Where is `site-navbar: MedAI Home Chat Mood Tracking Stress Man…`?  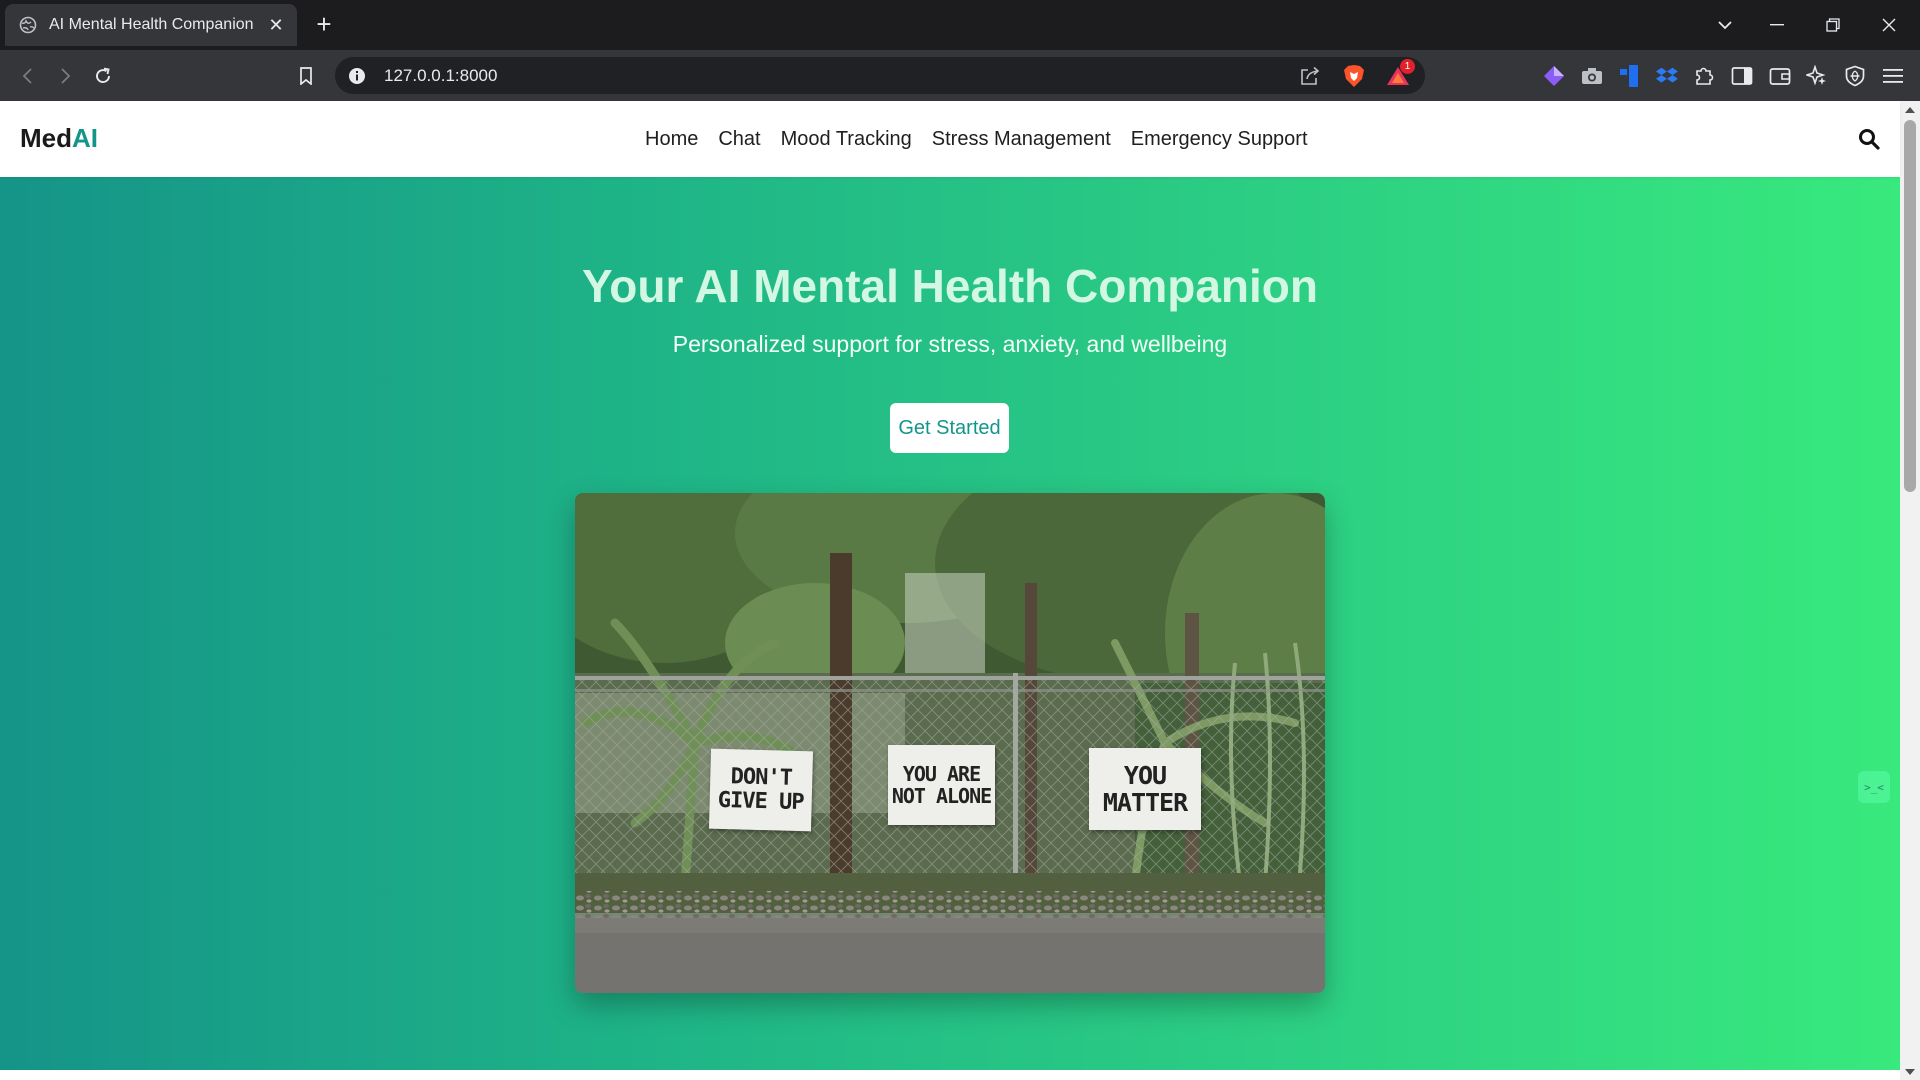
site-navbar: MedAI Home Chat Mood Tracking Stress Man… is located at coordinates (950, 139).